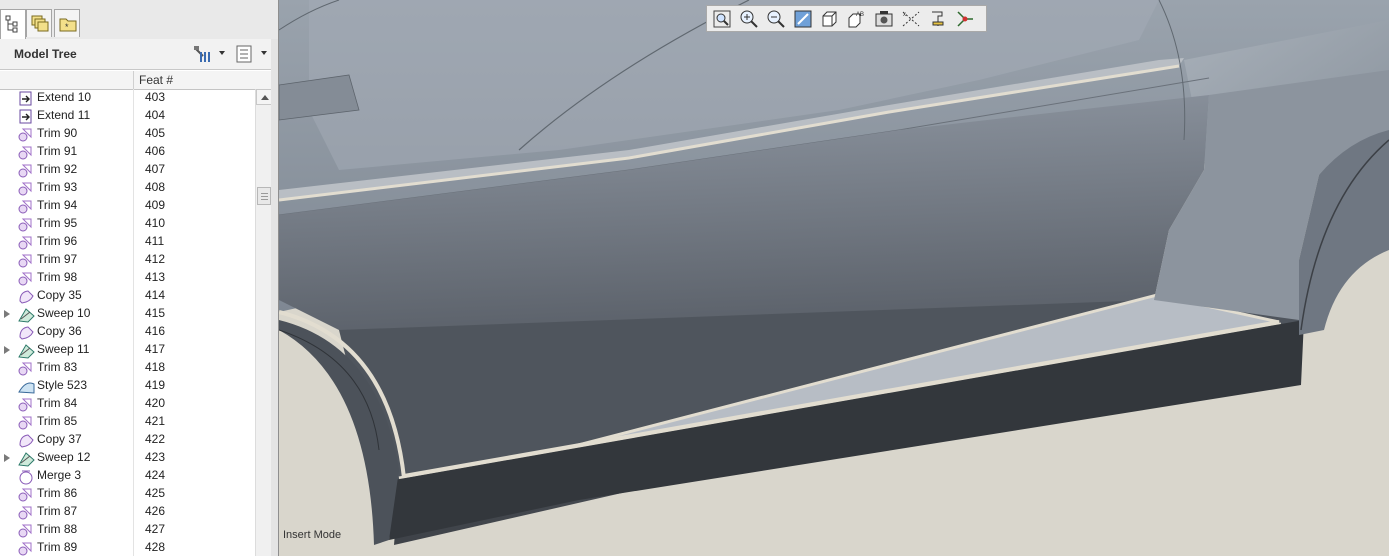 This screenshot has height=556, width=1389. I want to click on tree-row: Copy 36 416, so click(127, 332).